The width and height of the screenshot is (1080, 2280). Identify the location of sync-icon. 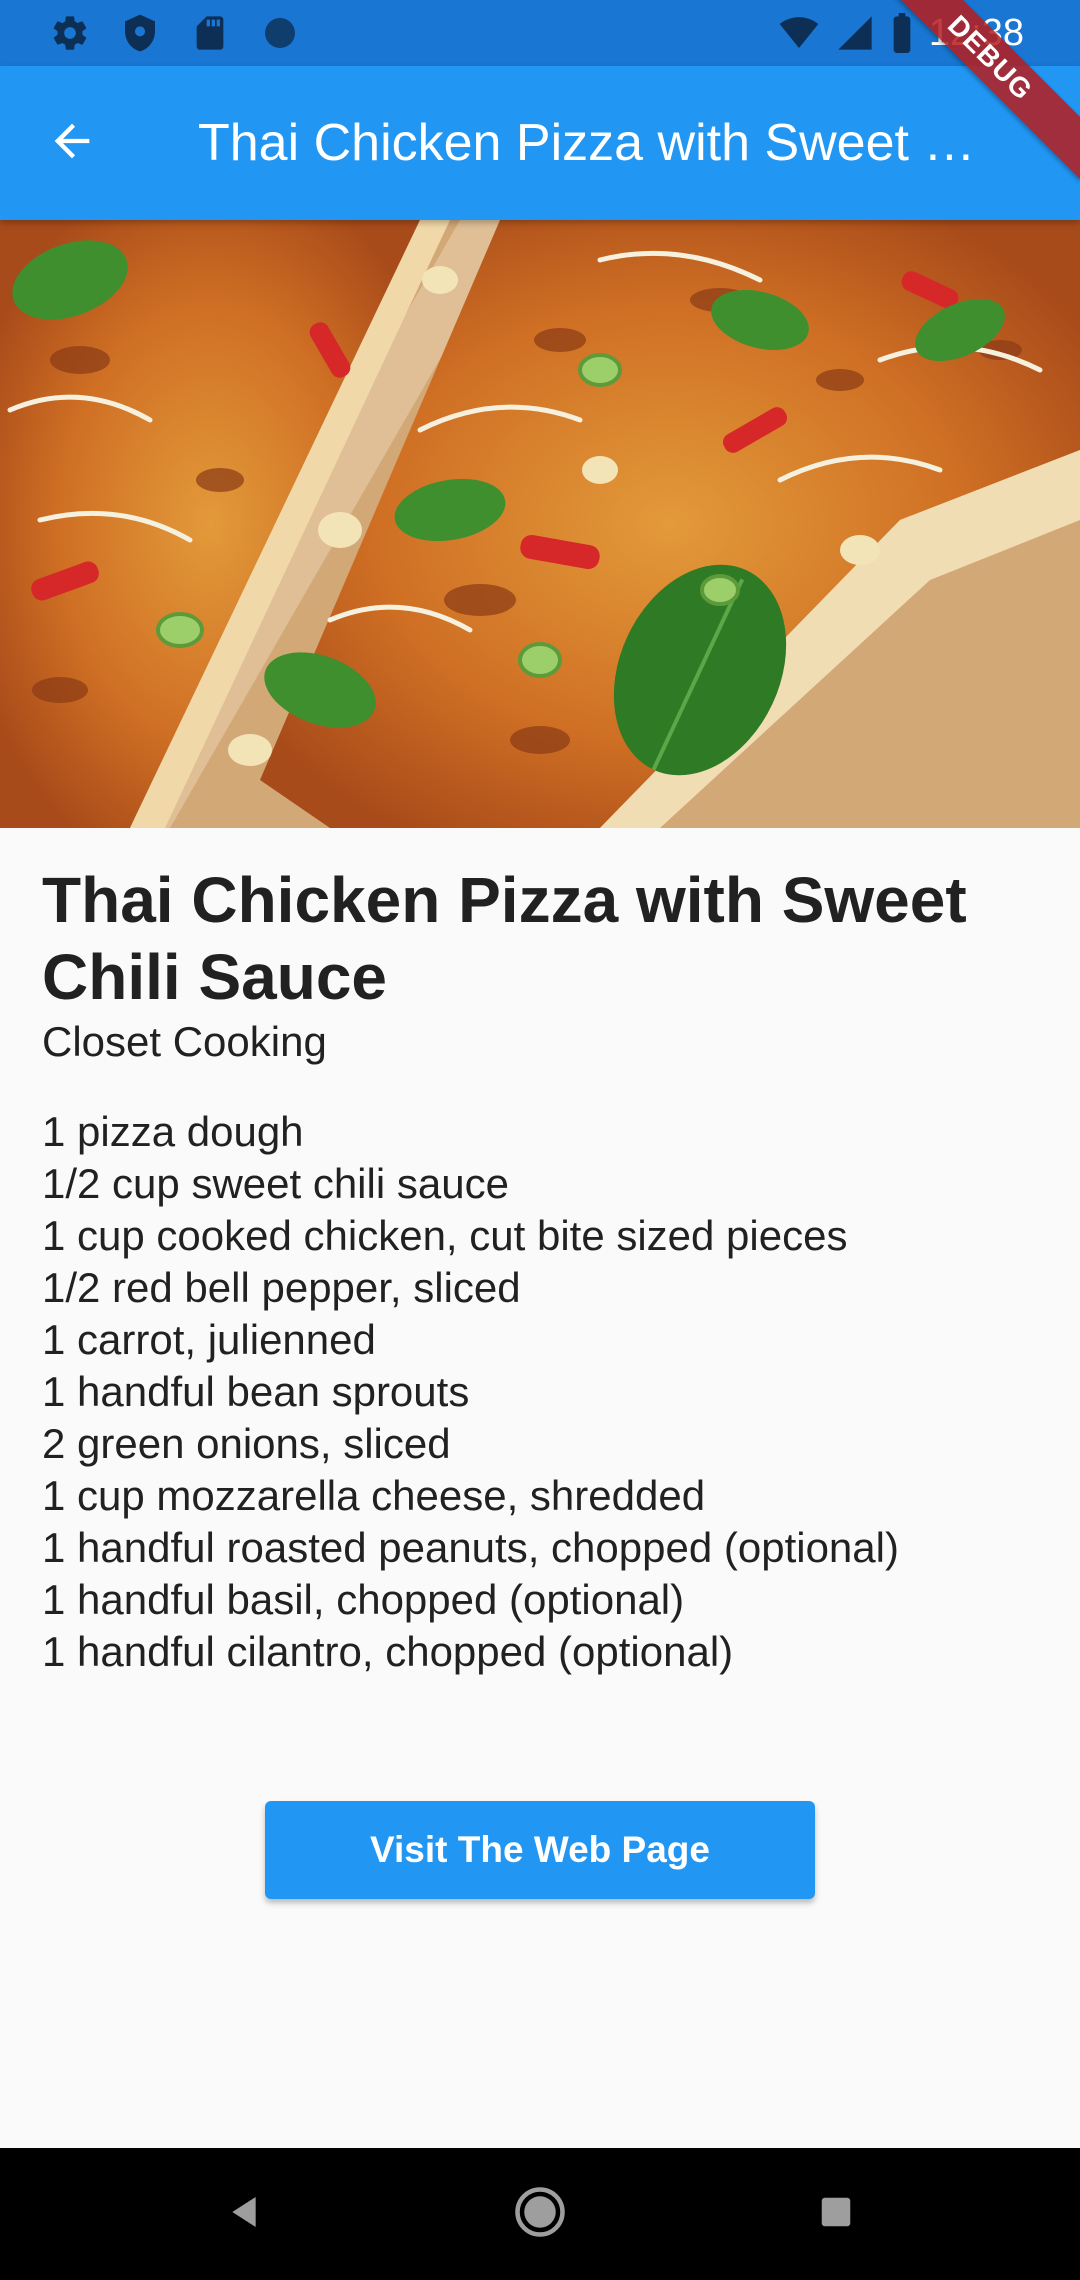
(280, 33).